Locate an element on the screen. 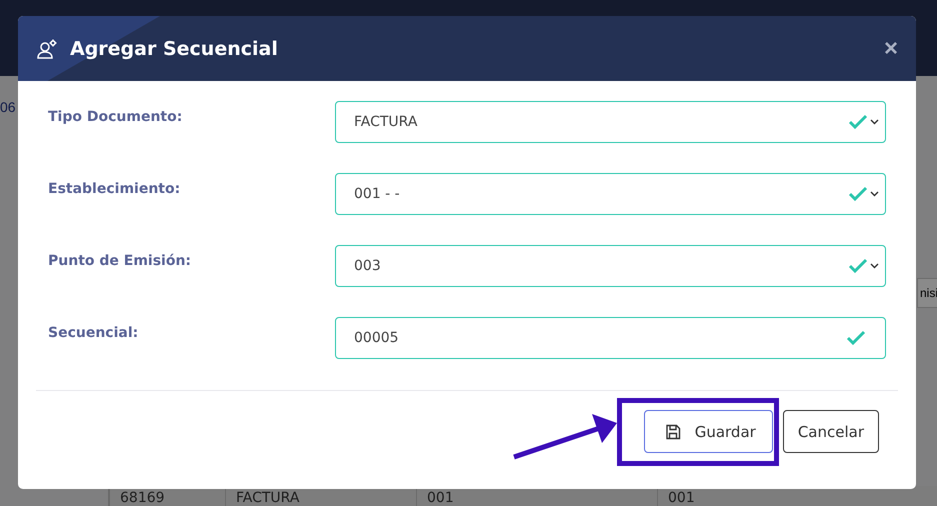 This screenshot has height=506, width=937. user-gear-icon is located at coordinates (47, 49).